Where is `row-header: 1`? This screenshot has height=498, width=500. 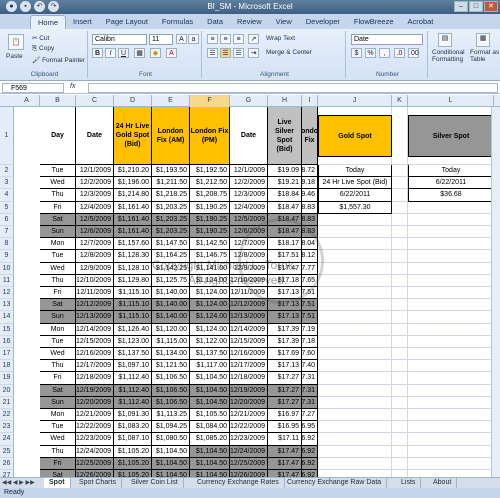
row-header: 1 is located at coordinates (7, 136).